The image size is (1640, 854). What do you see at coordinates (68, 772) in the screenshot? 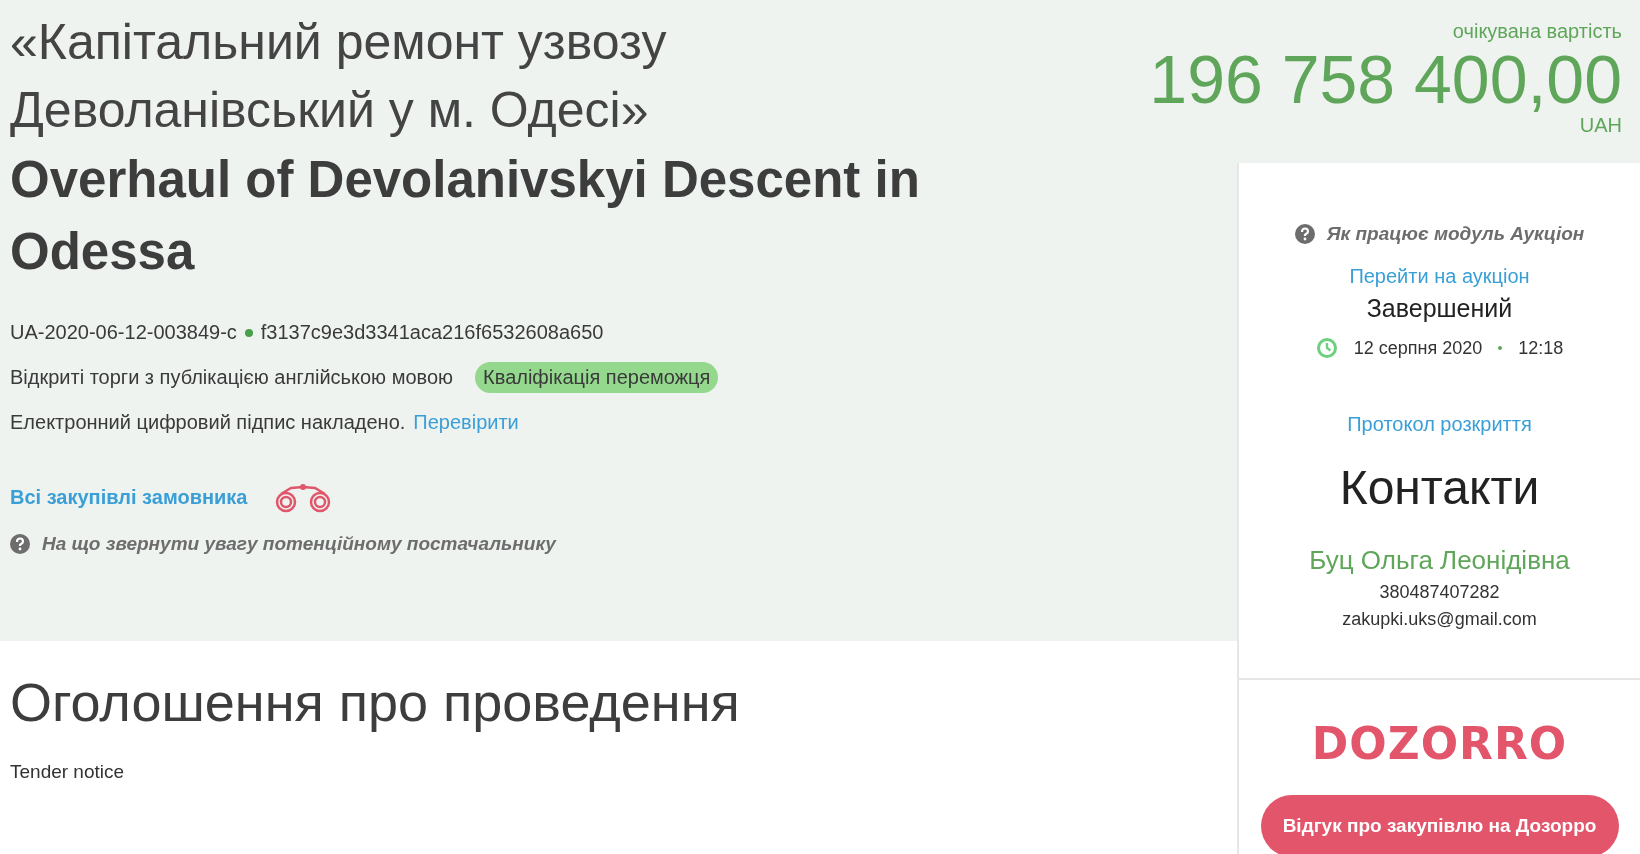
I see `section-subheading: Tender notice` at bounding box center [68, 772].